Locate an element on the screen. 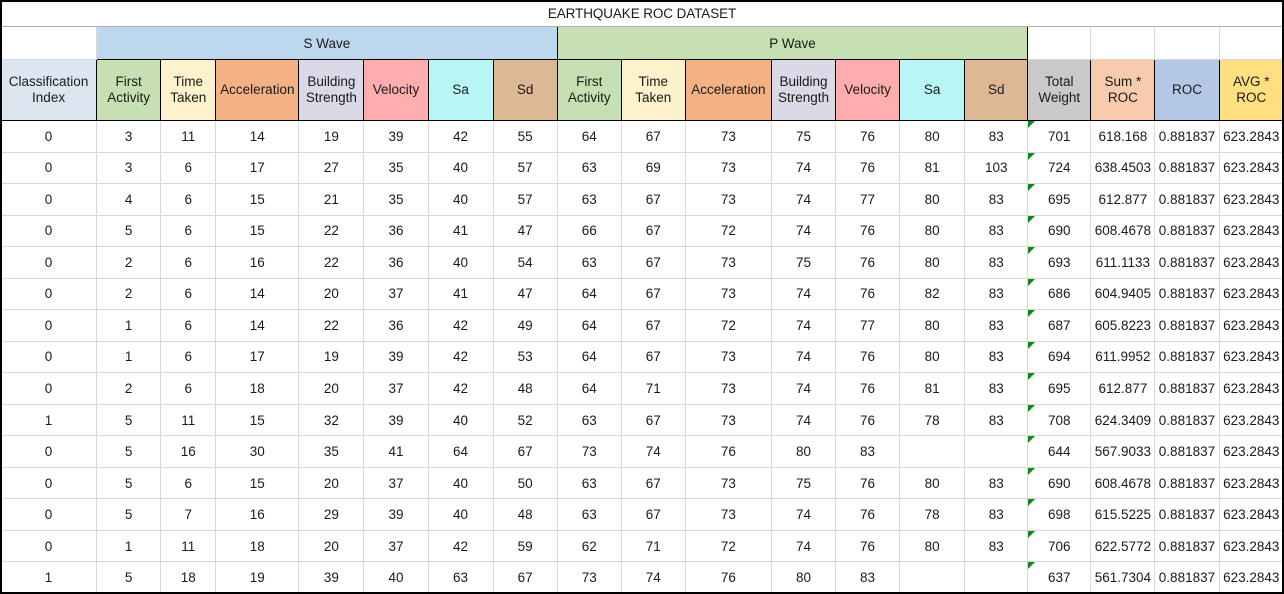 This screenshot has height=594, width=1284. cell-s_building_strength: 39 is located at coordinates (331, 577).